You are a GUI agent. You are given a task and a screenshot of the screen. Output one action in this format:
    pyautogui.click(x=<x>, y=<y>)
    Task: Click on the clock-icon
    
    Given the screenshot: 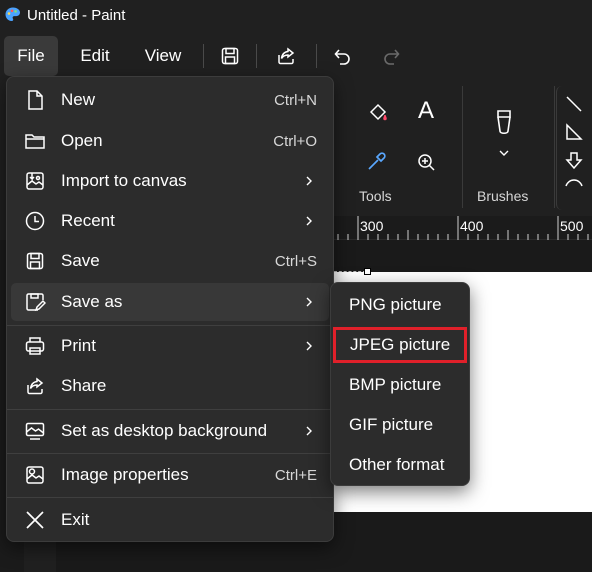 What is the action you would take?
    pyautogui.click(x=35, y=221)
    